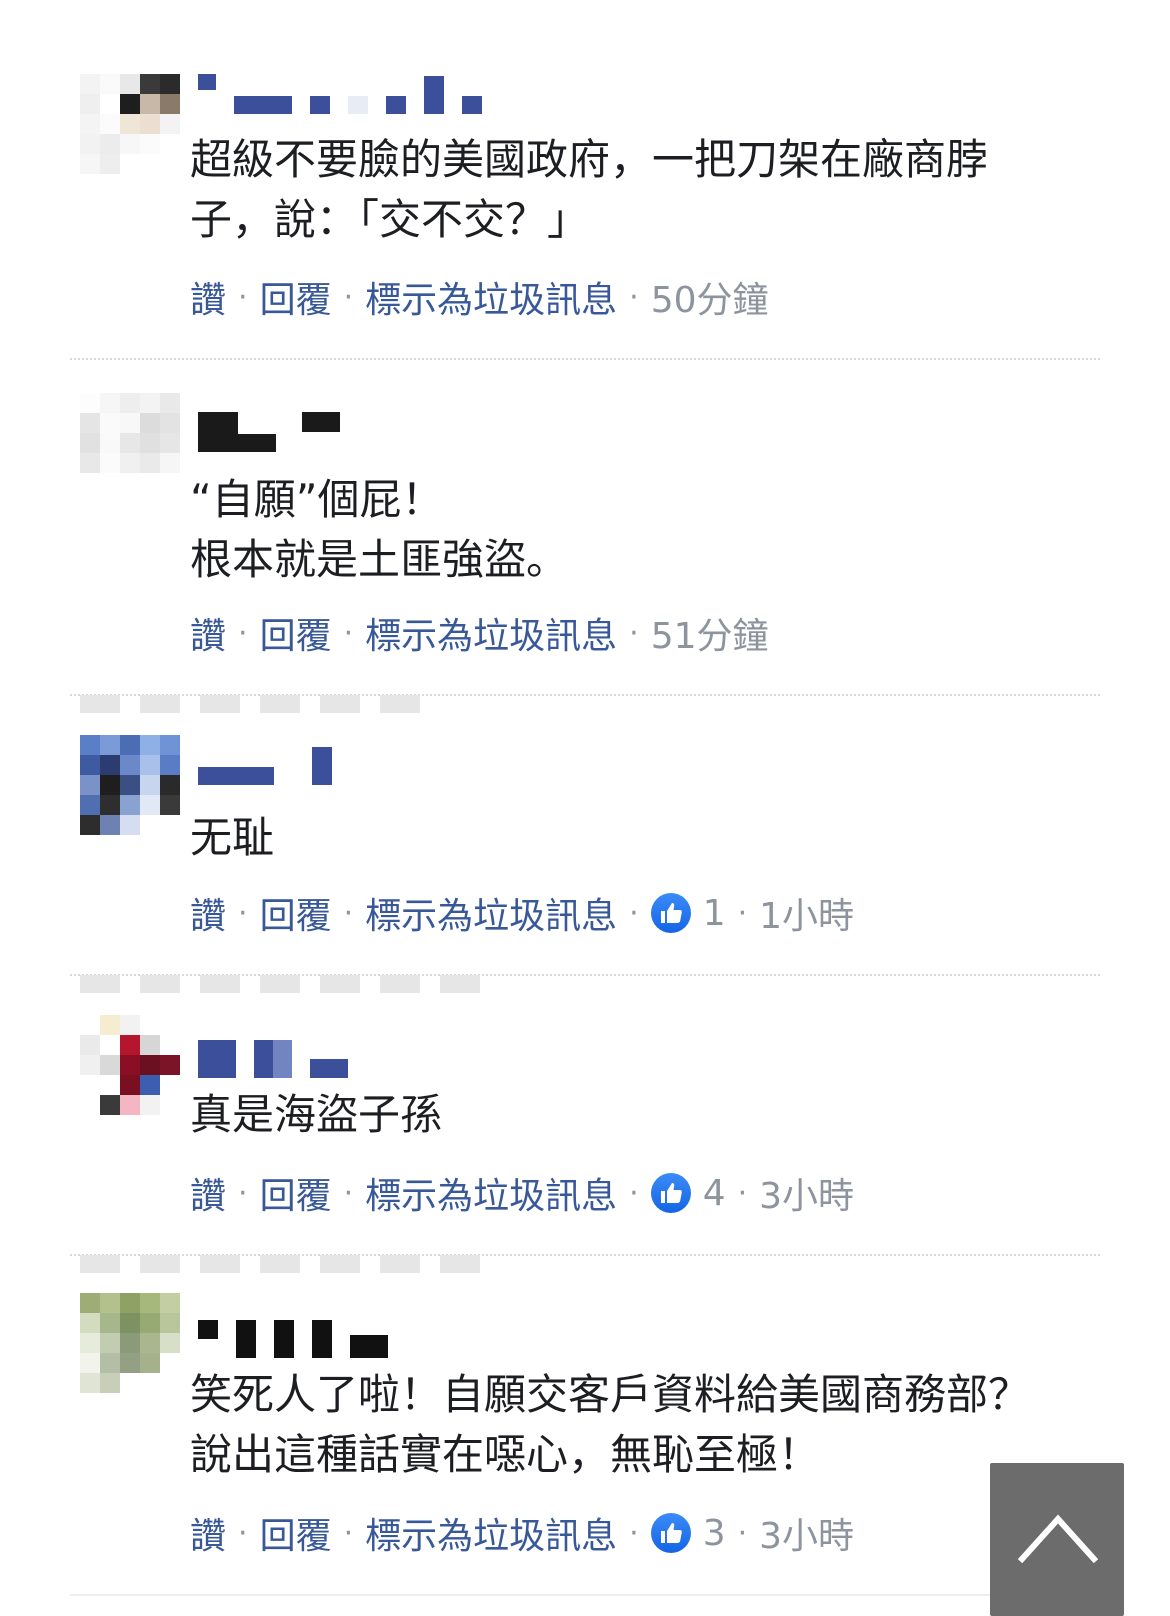 Image resolution: width=1170 pixels, height=1616 pixels. Describe the element at coordinates (589, 189) in the screenshot. I see `comment-text: 超級不要臉的美國政府，一把刀架在廠商脖 子，說：「交不交？」` at that location.